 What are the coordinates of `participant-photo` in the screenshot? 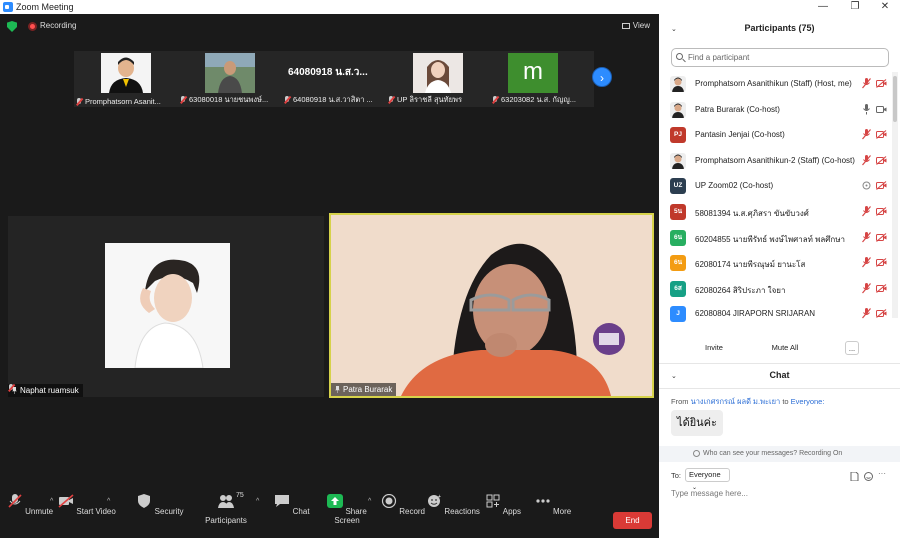 It's located at (230, 73).